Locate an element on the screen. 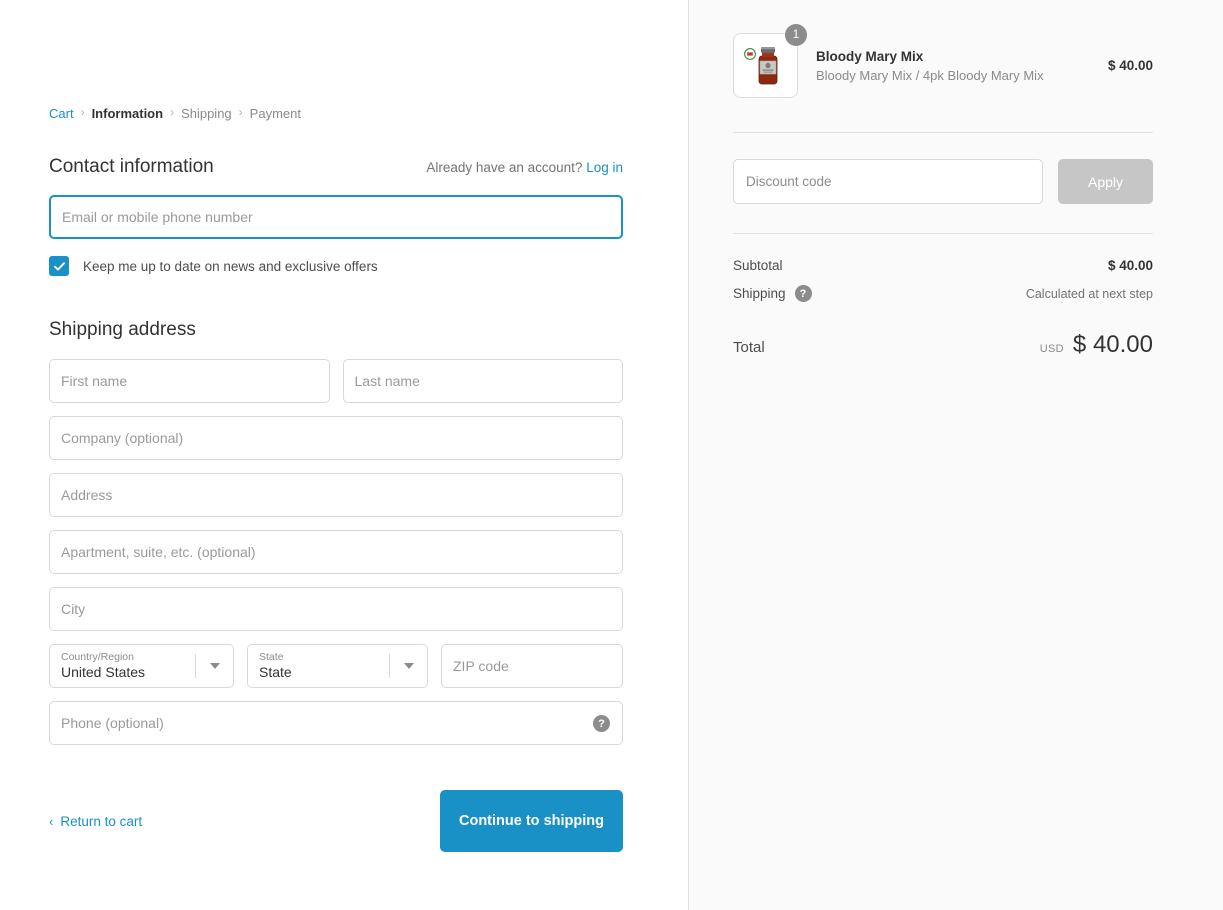 The width and height of the screenshot is (1223, 910). city-placeholder: City is located at coordinates (73, 609).